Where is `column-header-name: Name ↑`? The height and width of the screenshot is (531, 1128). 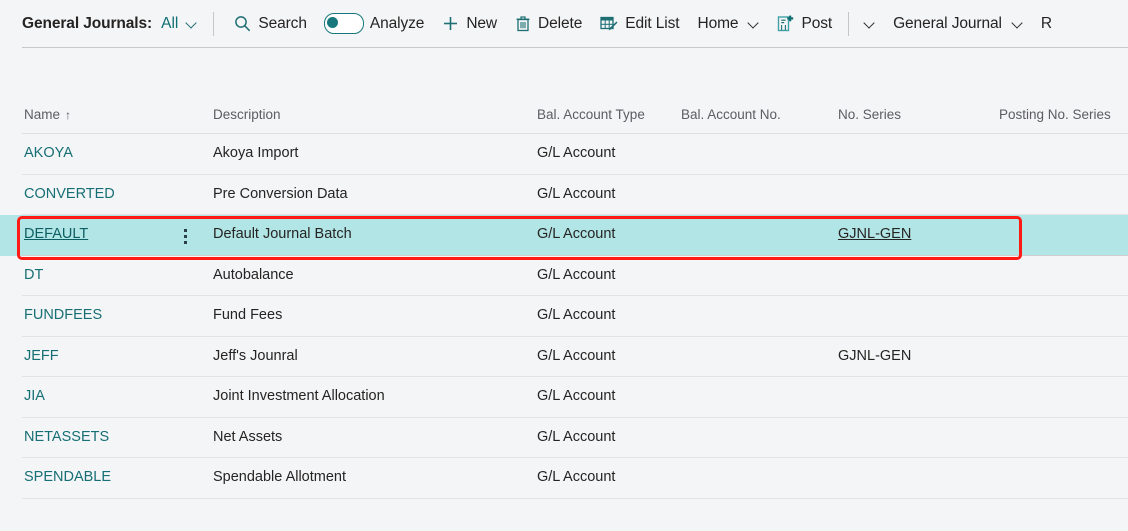
column-header-name: Name ↑ is located at coordinates (47, 114).